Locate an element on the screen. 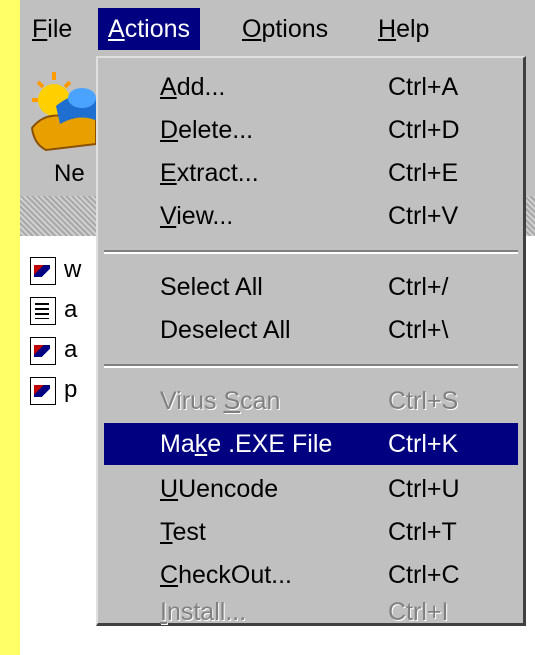  shortcut-label: Ctrl+\ is located at coordinates (418, 330).